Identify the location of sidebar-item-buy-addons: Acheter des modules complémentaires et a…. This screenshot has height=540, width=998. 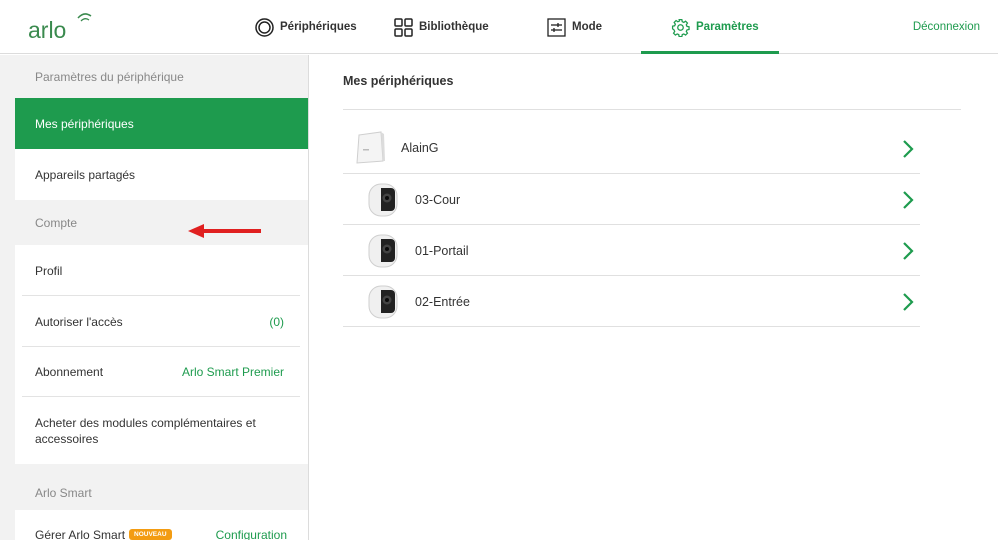
(161, 430).